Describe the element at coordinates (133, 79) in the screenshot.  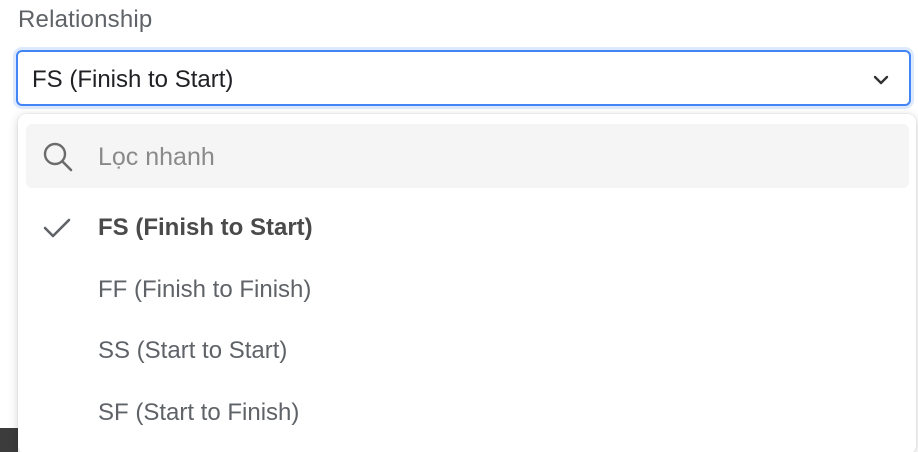
I see `selected-value: FS (Finish to Start)` at that location.